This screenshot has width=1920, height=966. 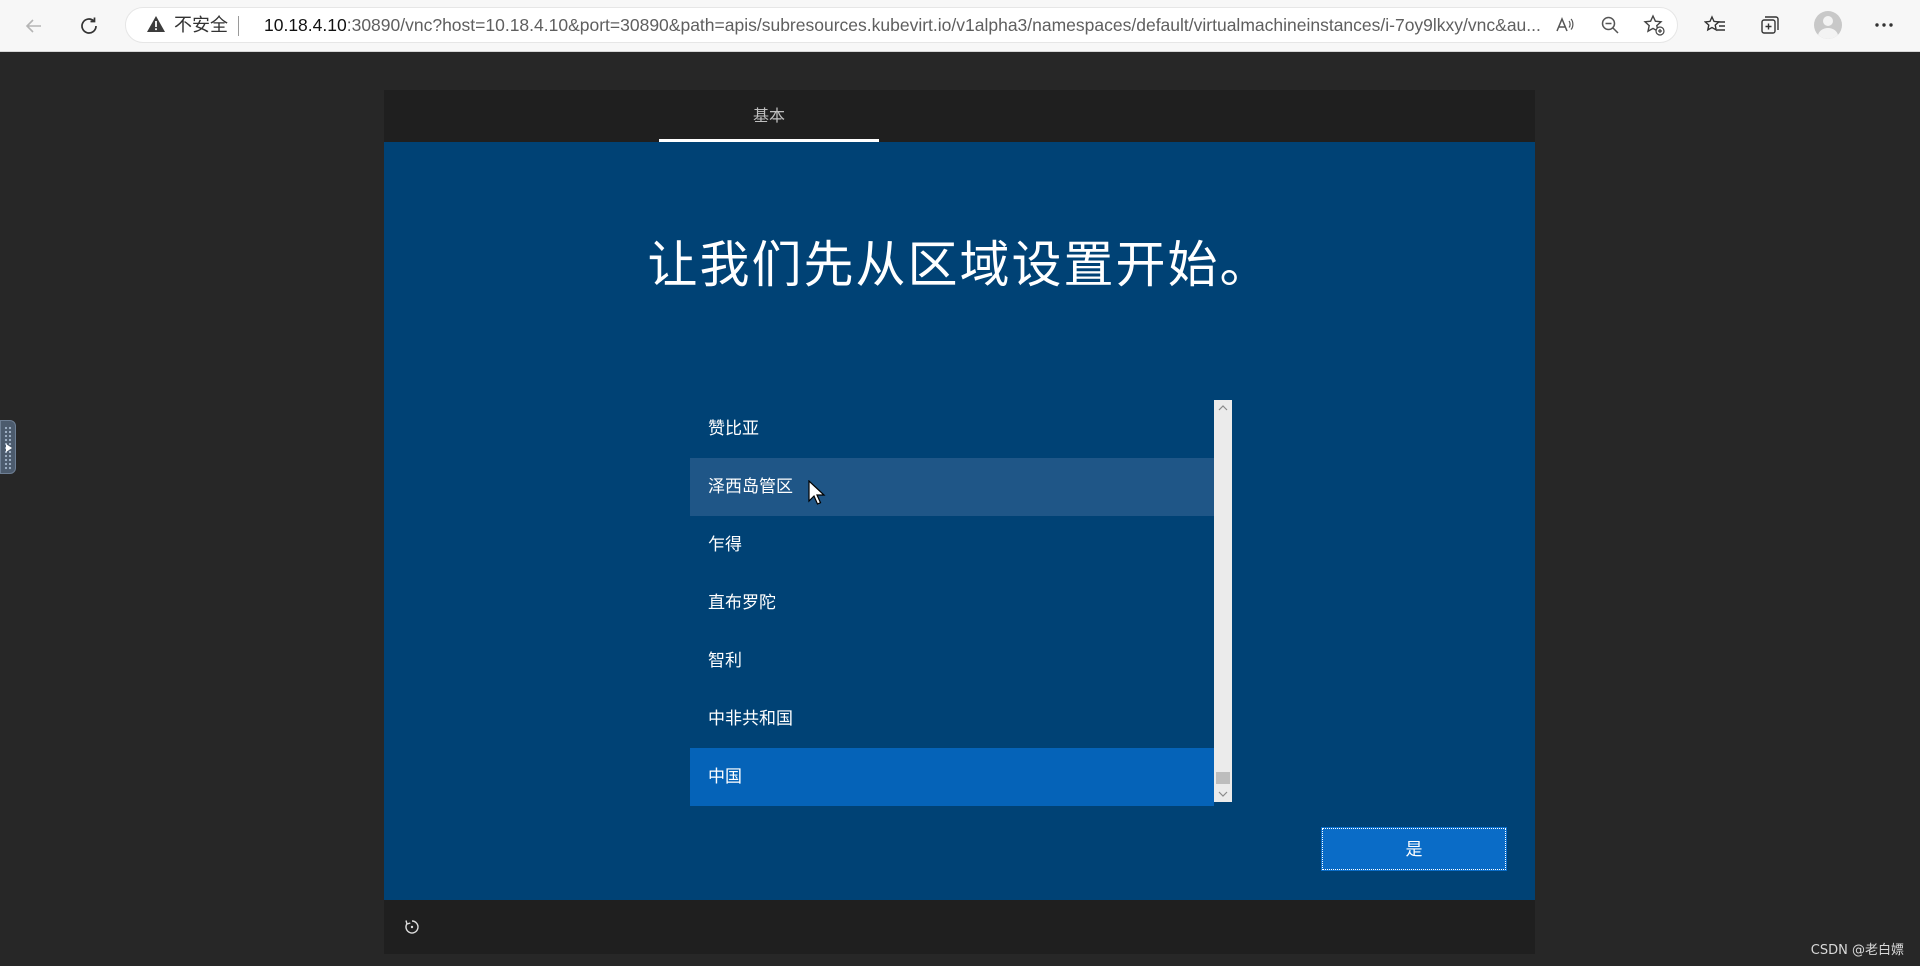 I want to click on collections-icon, so click(x=1770, y=25).